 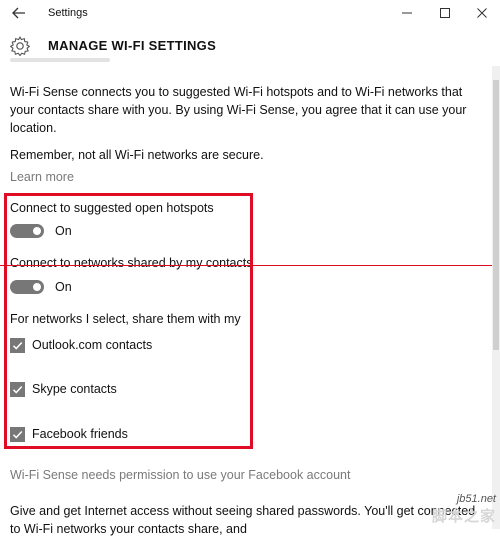 What do you see at coordinates (132, 45) in the screenshot?
I see `page-title: MANAGE WI-FI SETTINGS` at bounding box center [132, 45].